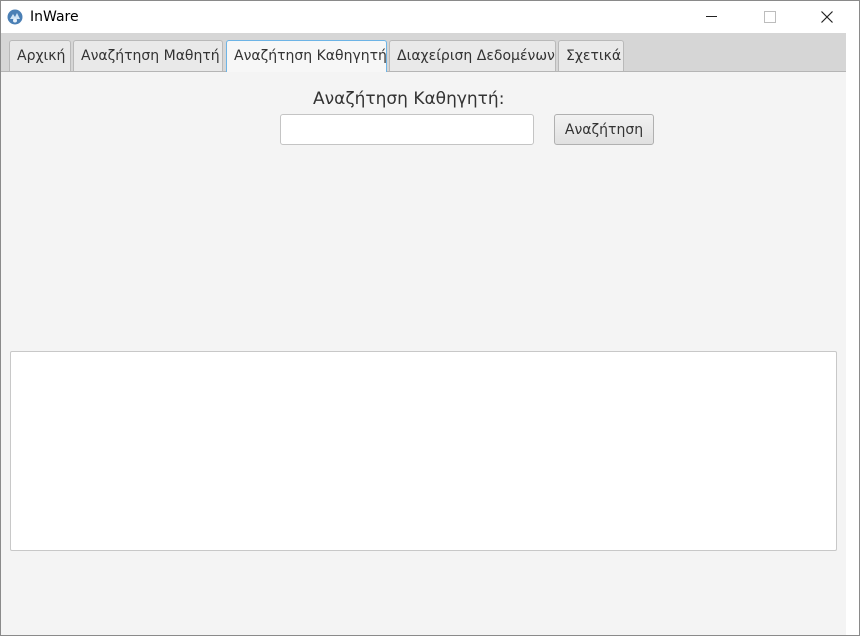 This screenshot has width=860, height=636. What do you see at coordinates (409, 99) in the screenshot?
I see `teacher-search-label: Αναζήτηση Καθηγητή:` at bounding box center [409, 99].